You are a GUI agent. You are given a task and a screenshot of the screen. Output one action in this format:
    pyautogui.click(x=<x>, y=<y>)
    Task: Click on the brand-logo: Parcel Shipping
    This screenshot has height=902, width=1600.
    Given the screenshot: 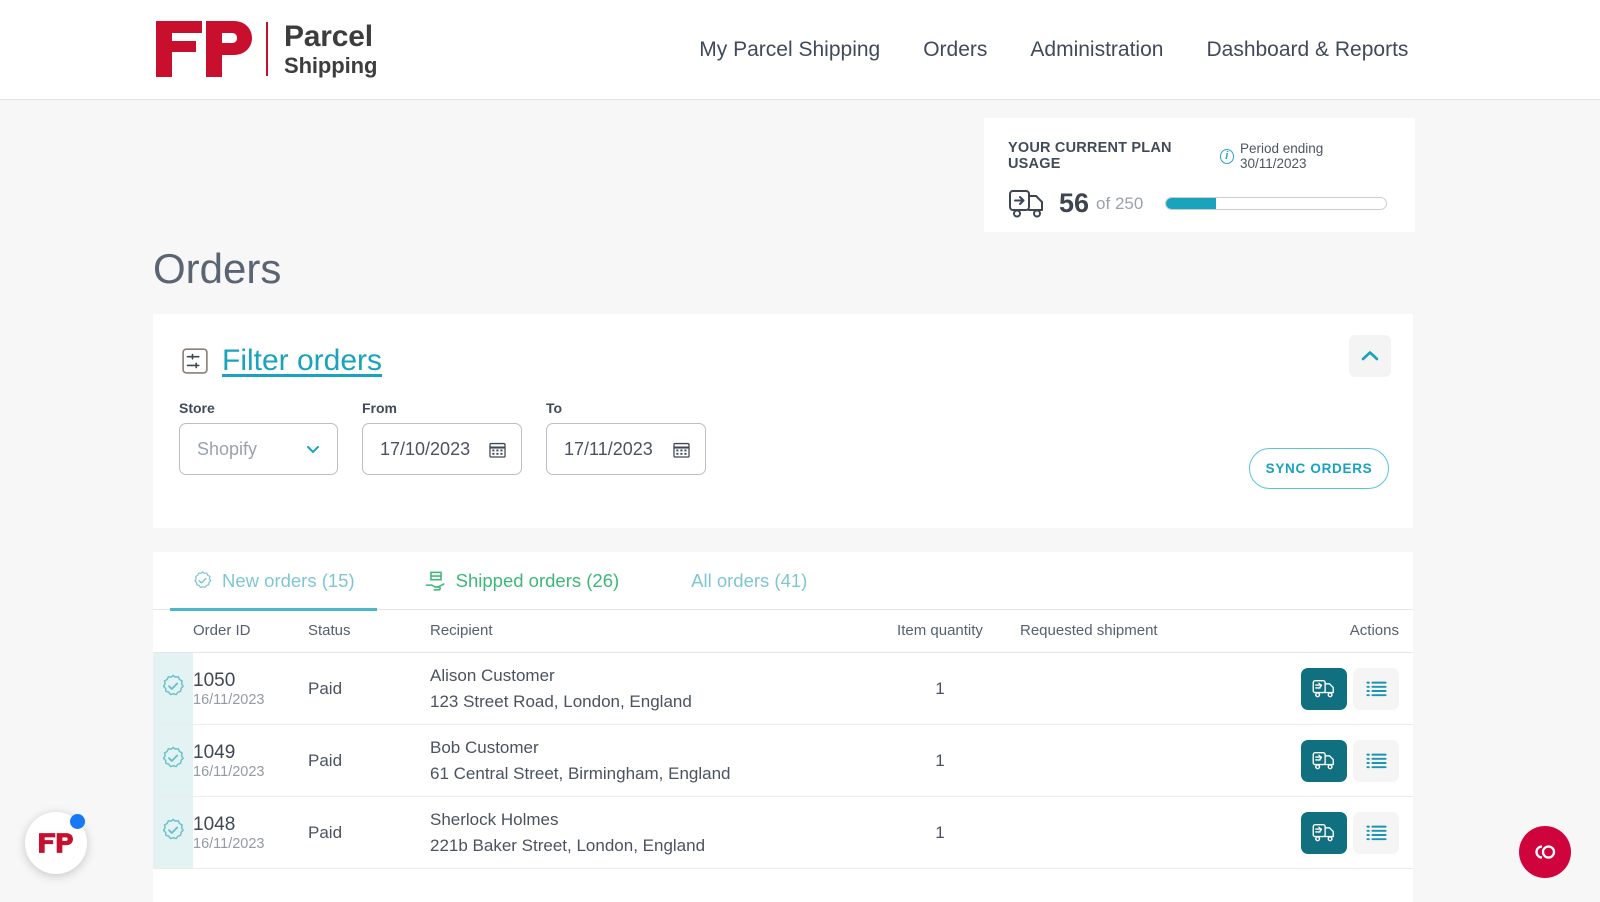 What is the action you would take?
    pyautogui.click(x=266, y=49)
    